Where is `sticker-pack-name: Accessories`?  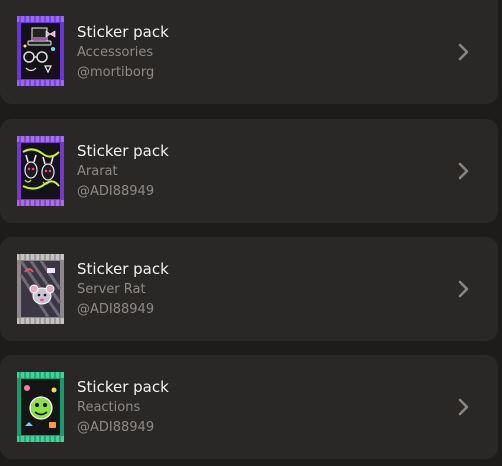
sticker-pack-name: Accessories is located at coordinates (115, 52).